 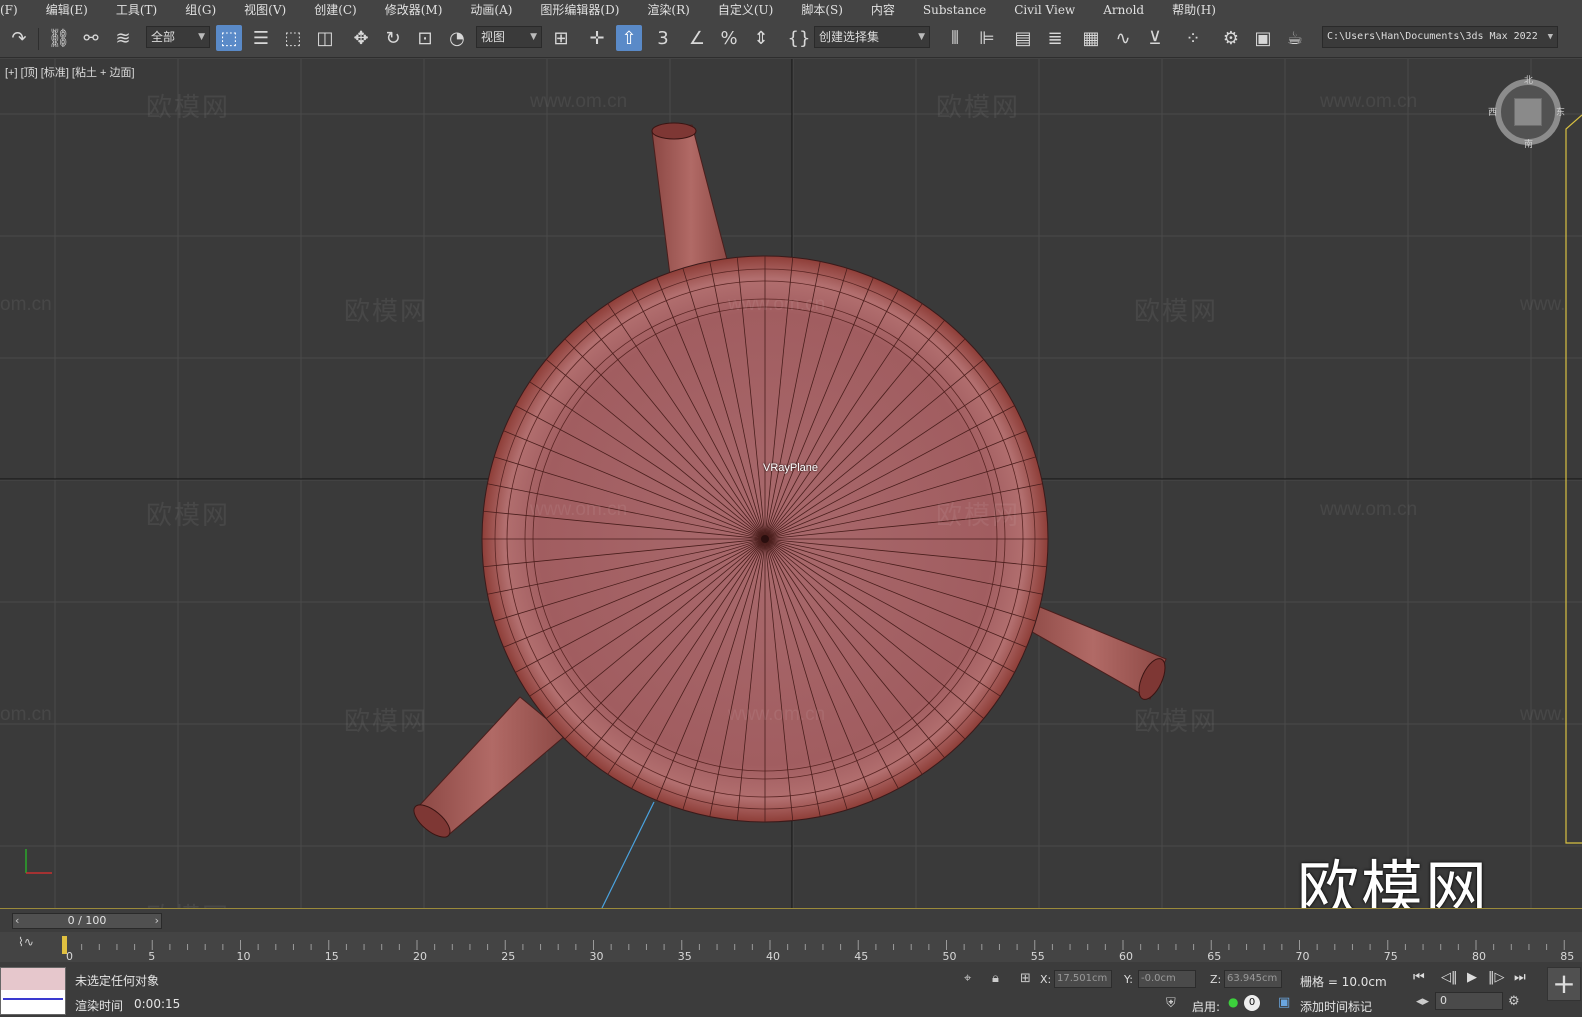 What do you see at coordinates (954, 10) in the screenshot?
I see `menu-item: Substance` at bounding box center [954, 10].